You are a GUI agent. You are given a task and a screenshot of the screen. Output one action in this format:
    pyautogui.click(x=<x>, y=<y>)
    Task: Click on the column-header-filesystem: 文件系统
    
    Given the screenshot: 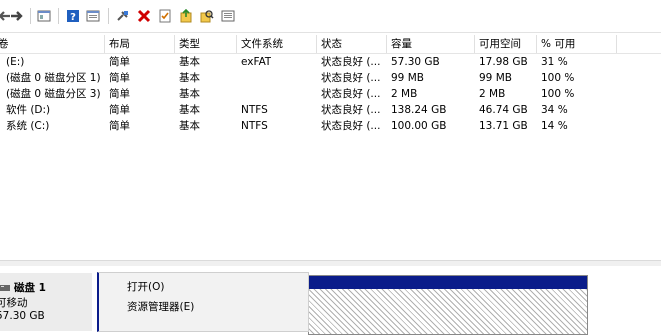 What is the action you would take?
    pyautogui.click(x=276, y=44)
    